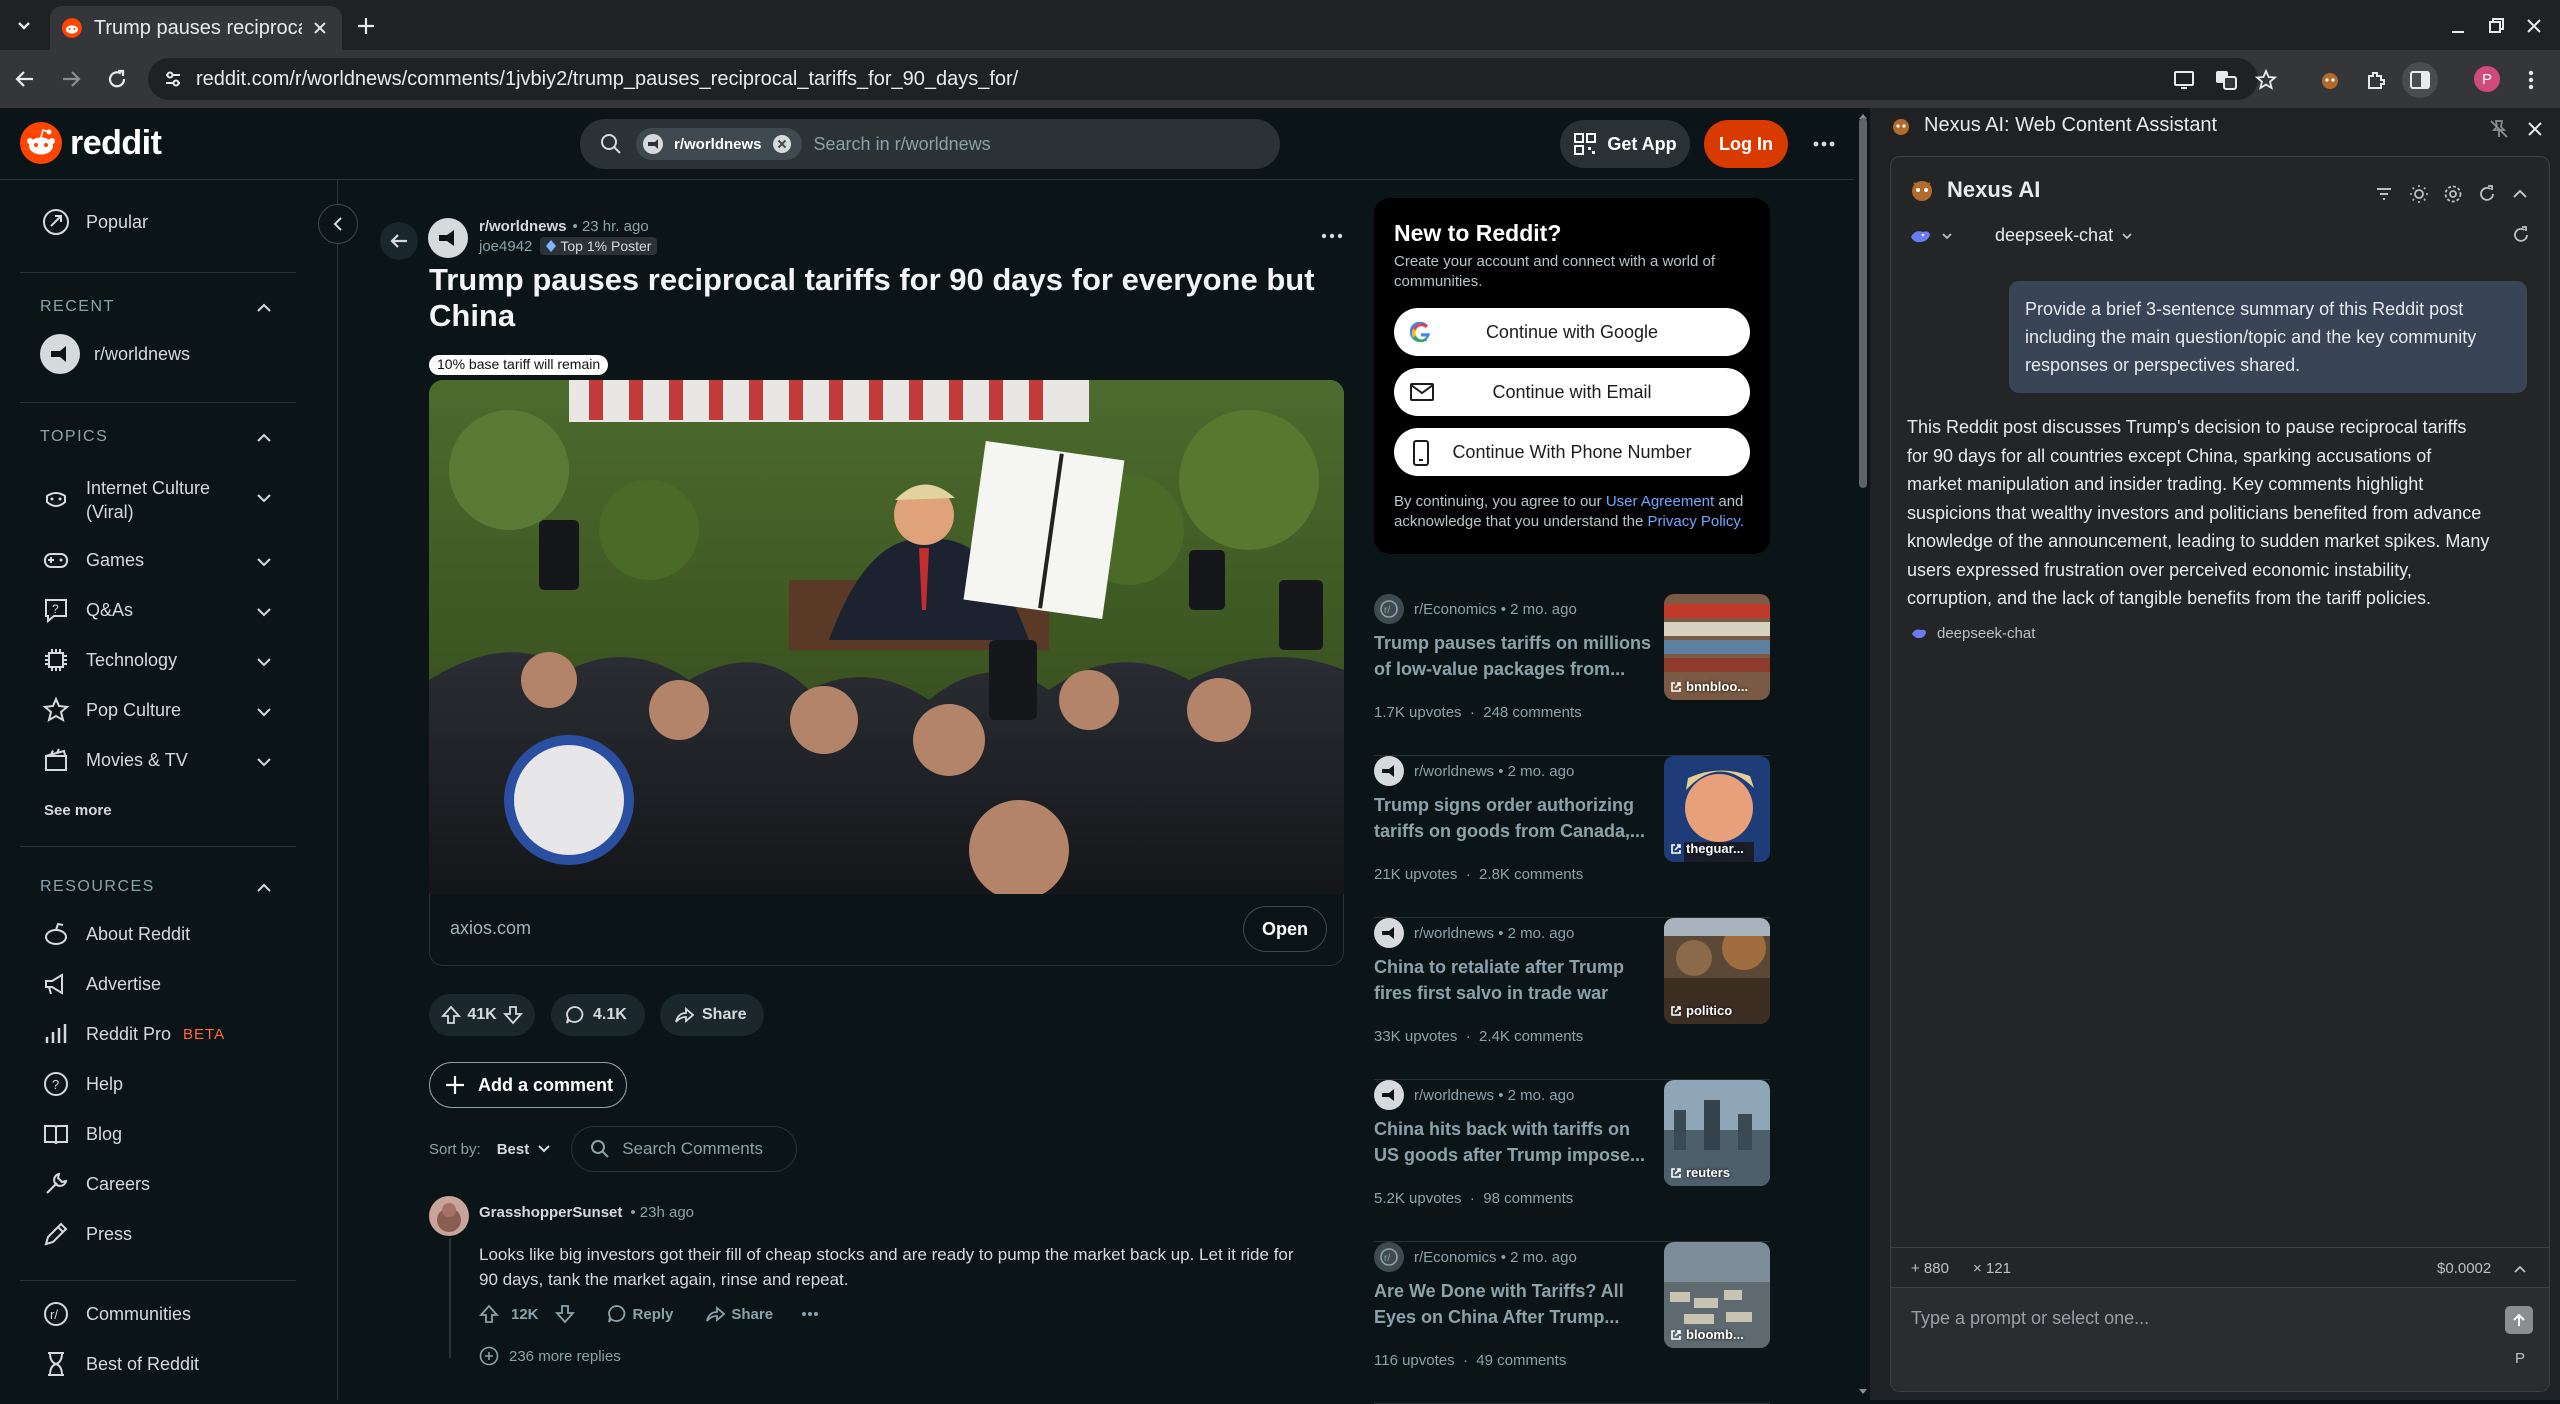  What do you see at coordinates (712, 1015) in the screenshot?
I see `share-button: Share` at bounding box center [712, 1015].